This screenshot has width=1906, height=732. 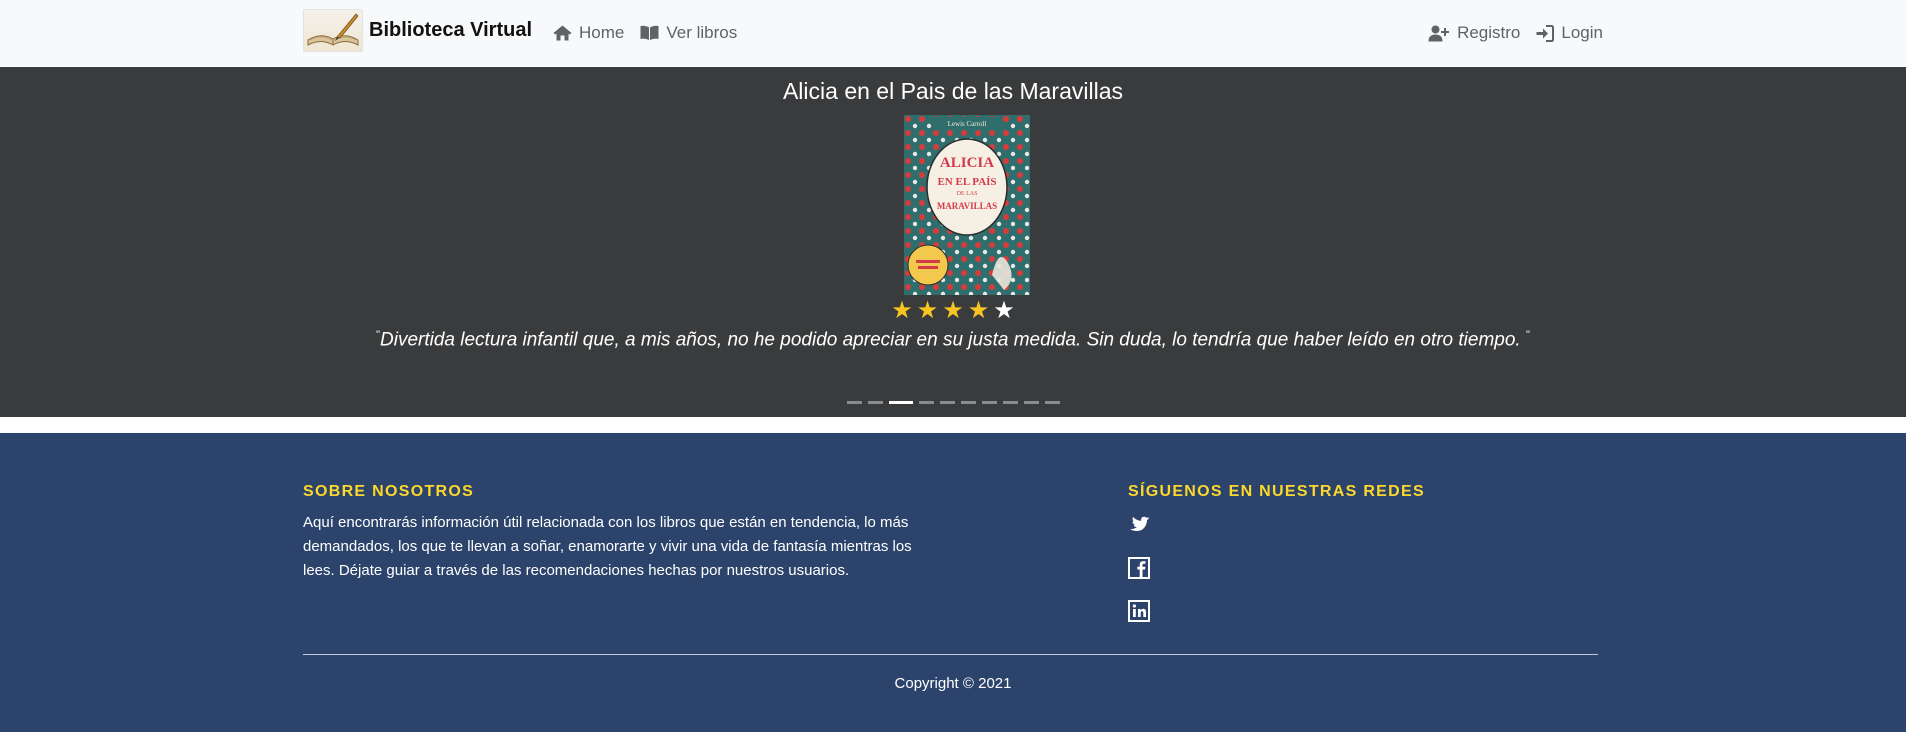 I want to click on twitter-icon, so click(x=1139, y=523).